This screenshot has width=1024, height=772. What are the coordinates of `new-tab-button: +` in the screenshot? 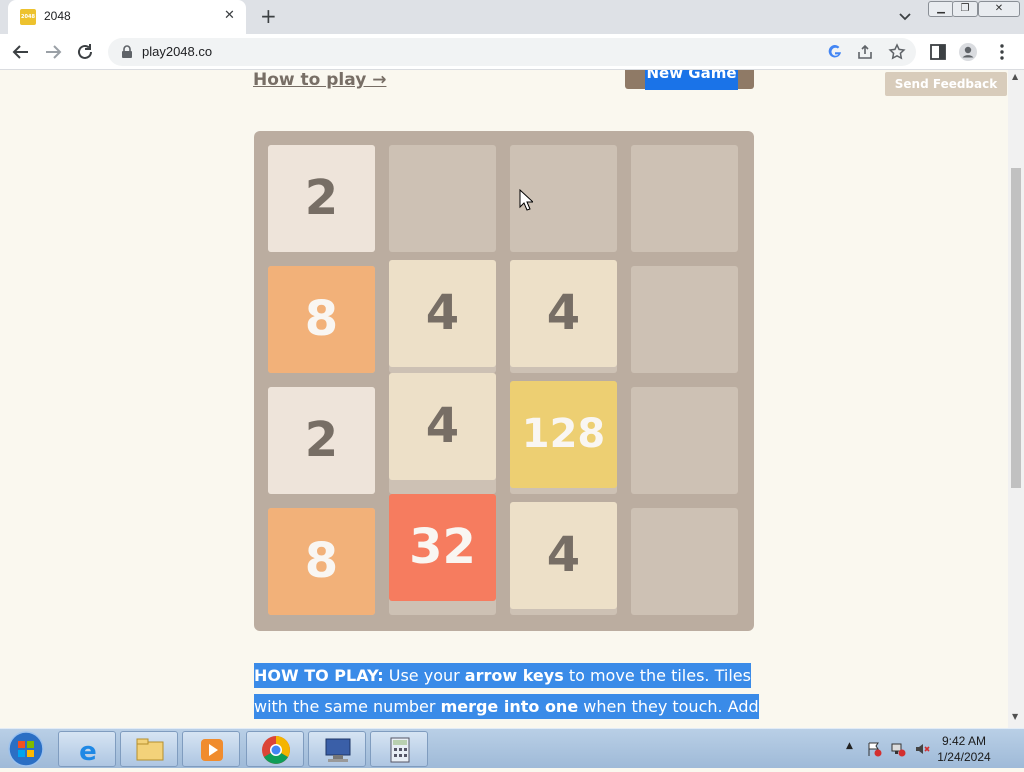 It's located at (268, 16).